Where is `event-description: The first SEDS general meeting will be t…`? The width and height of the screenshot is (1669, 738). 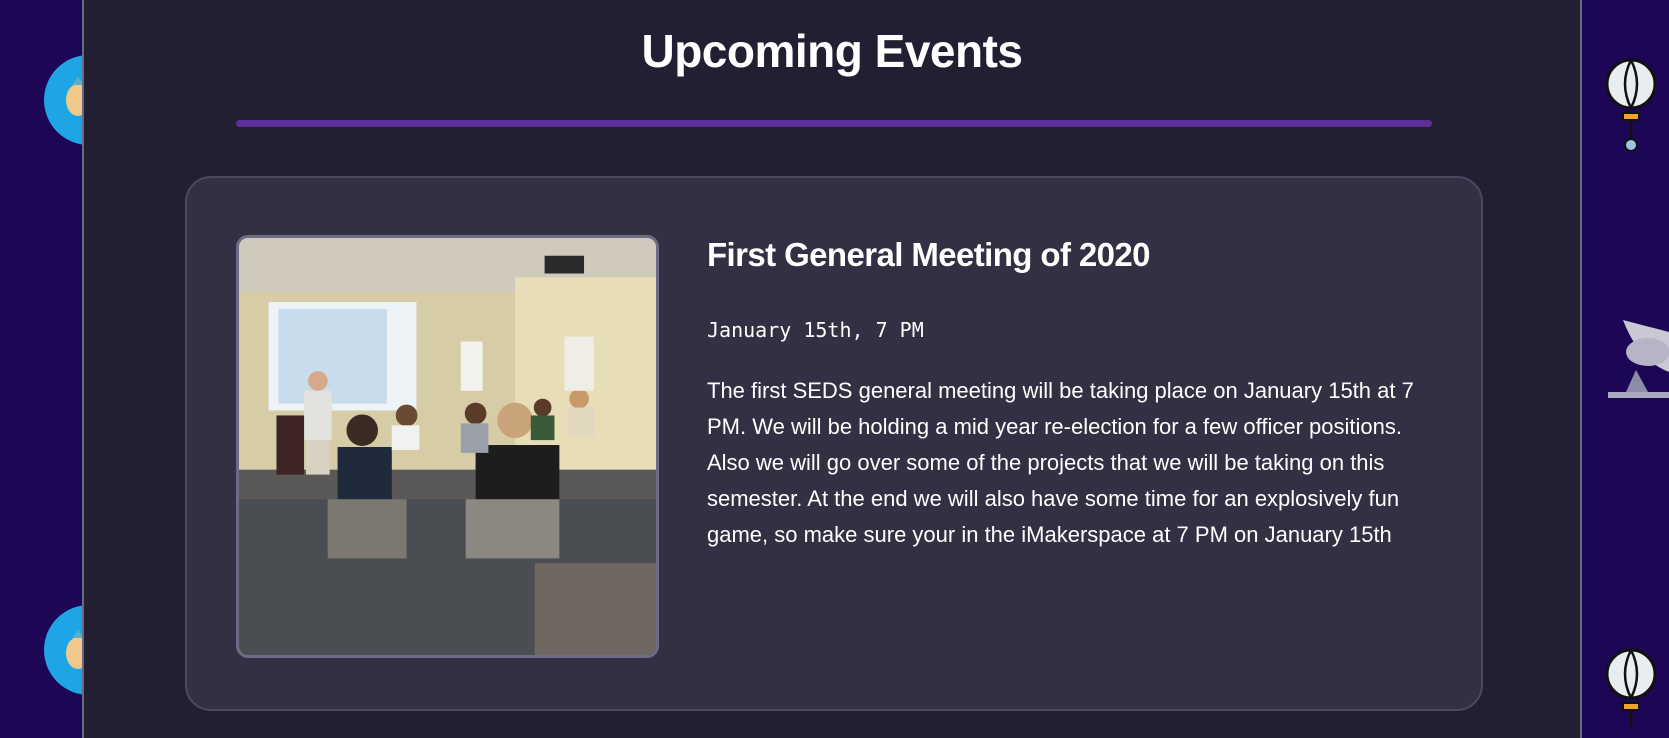
event-description: The first SEDS general meeting will be t… is located at coordinates (1060, 462).